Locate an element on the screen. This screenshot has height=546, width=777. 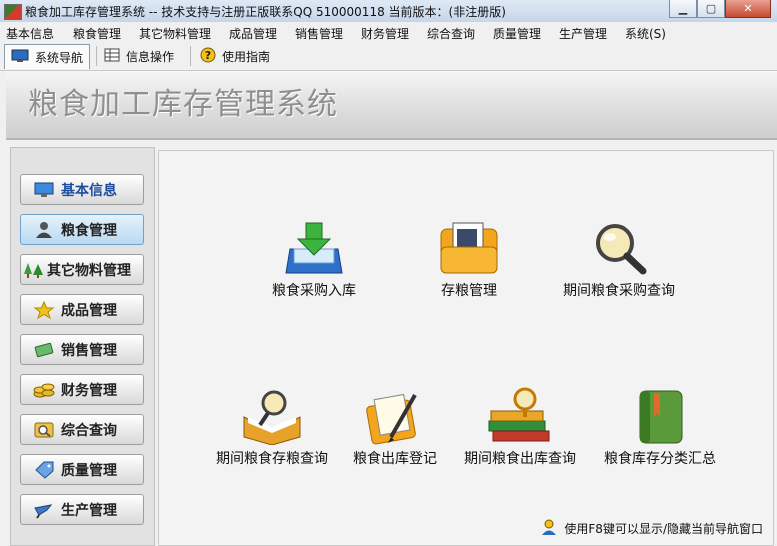
help-icon: ? is located at coordinates (208, 56).